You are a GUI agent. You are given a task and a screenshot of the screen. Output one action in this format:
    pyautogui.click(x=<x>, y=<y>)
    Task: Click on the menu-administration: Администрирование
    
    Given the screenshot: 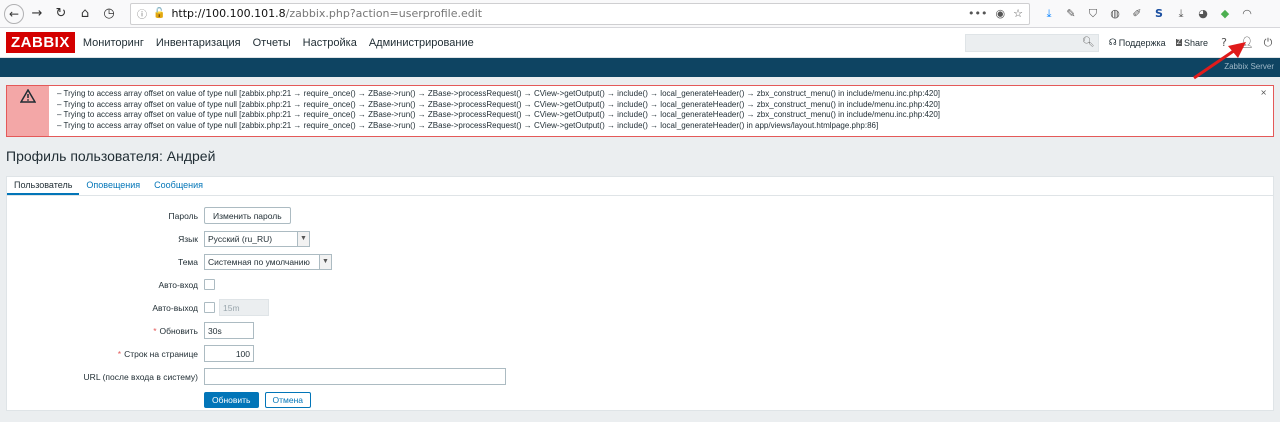 What is the action you would take?
    pyautogui.click(x=421, y=43)
    